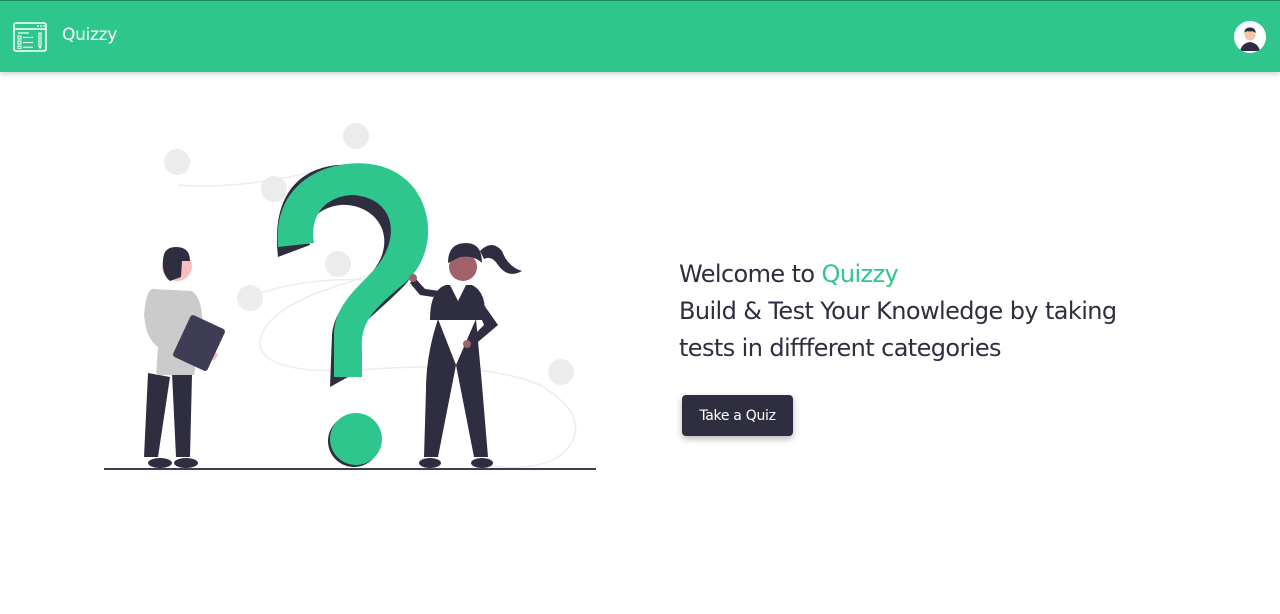 The width and height of the screenshot is (1280, 614). Describe the element at coordinates (840, 348) in the screenshot. I see `hero-tagline-line2: tests in diffferent categories` at that location.